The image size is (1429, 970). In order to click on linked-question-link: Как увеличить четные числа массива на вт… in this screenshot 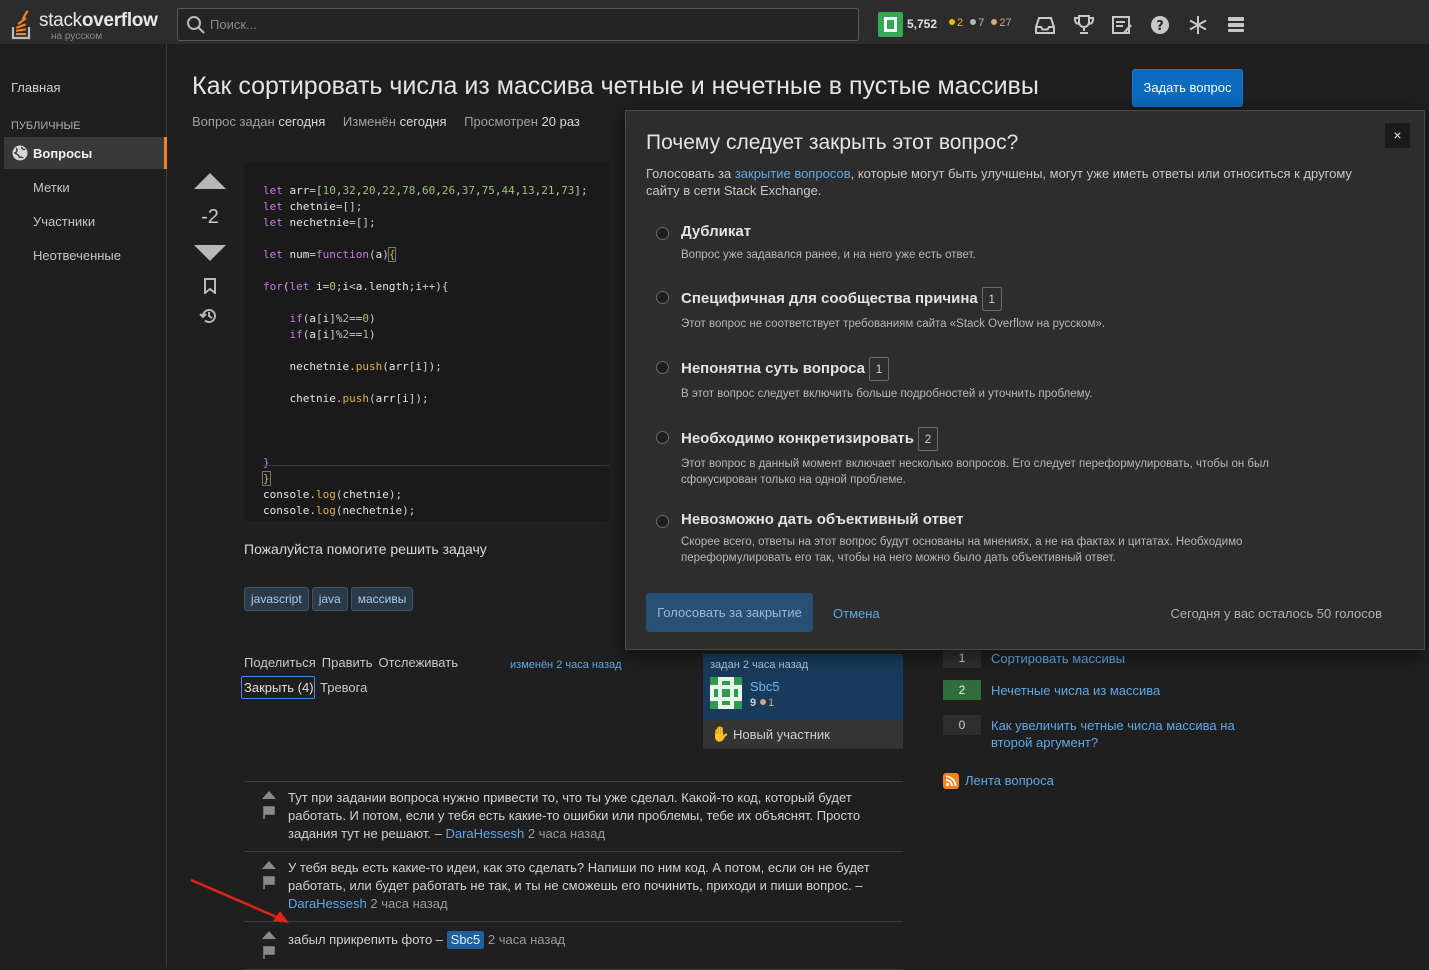, I will do `click(1121, 734)`.